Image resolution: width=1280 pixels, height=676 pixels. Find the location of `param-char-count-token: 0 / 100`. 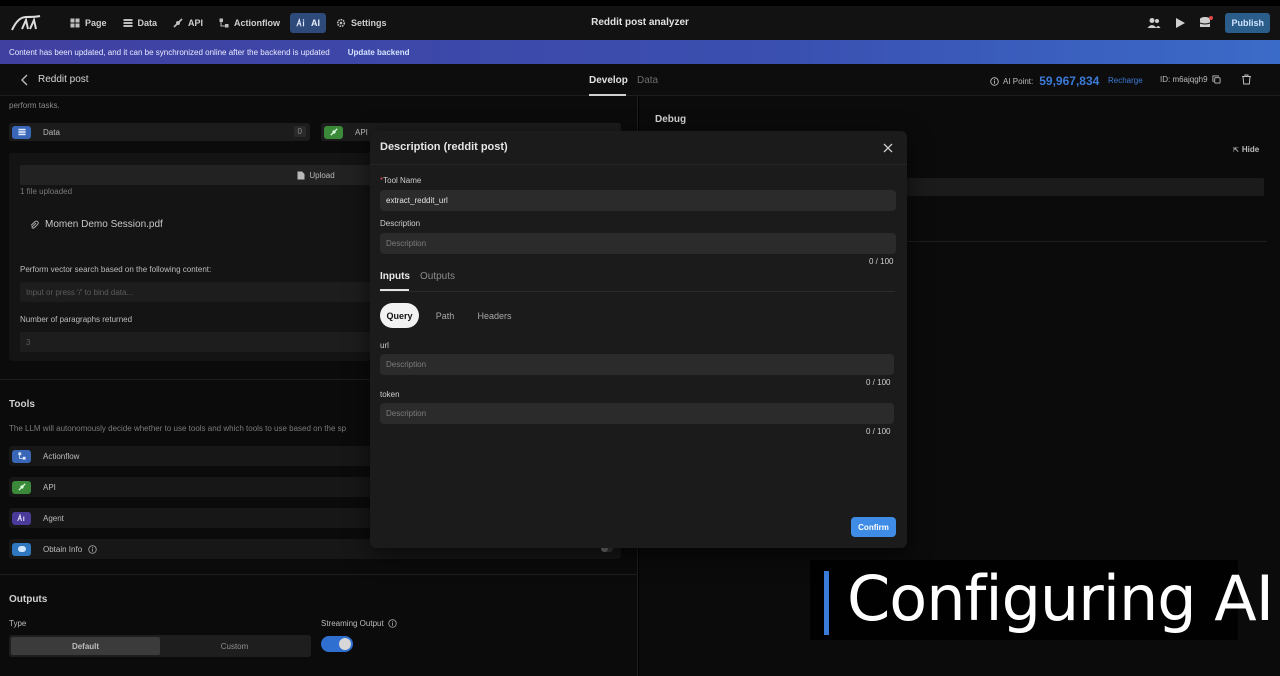

param-char-count-token: 0 / 100 is located at coordinates (878, 431).